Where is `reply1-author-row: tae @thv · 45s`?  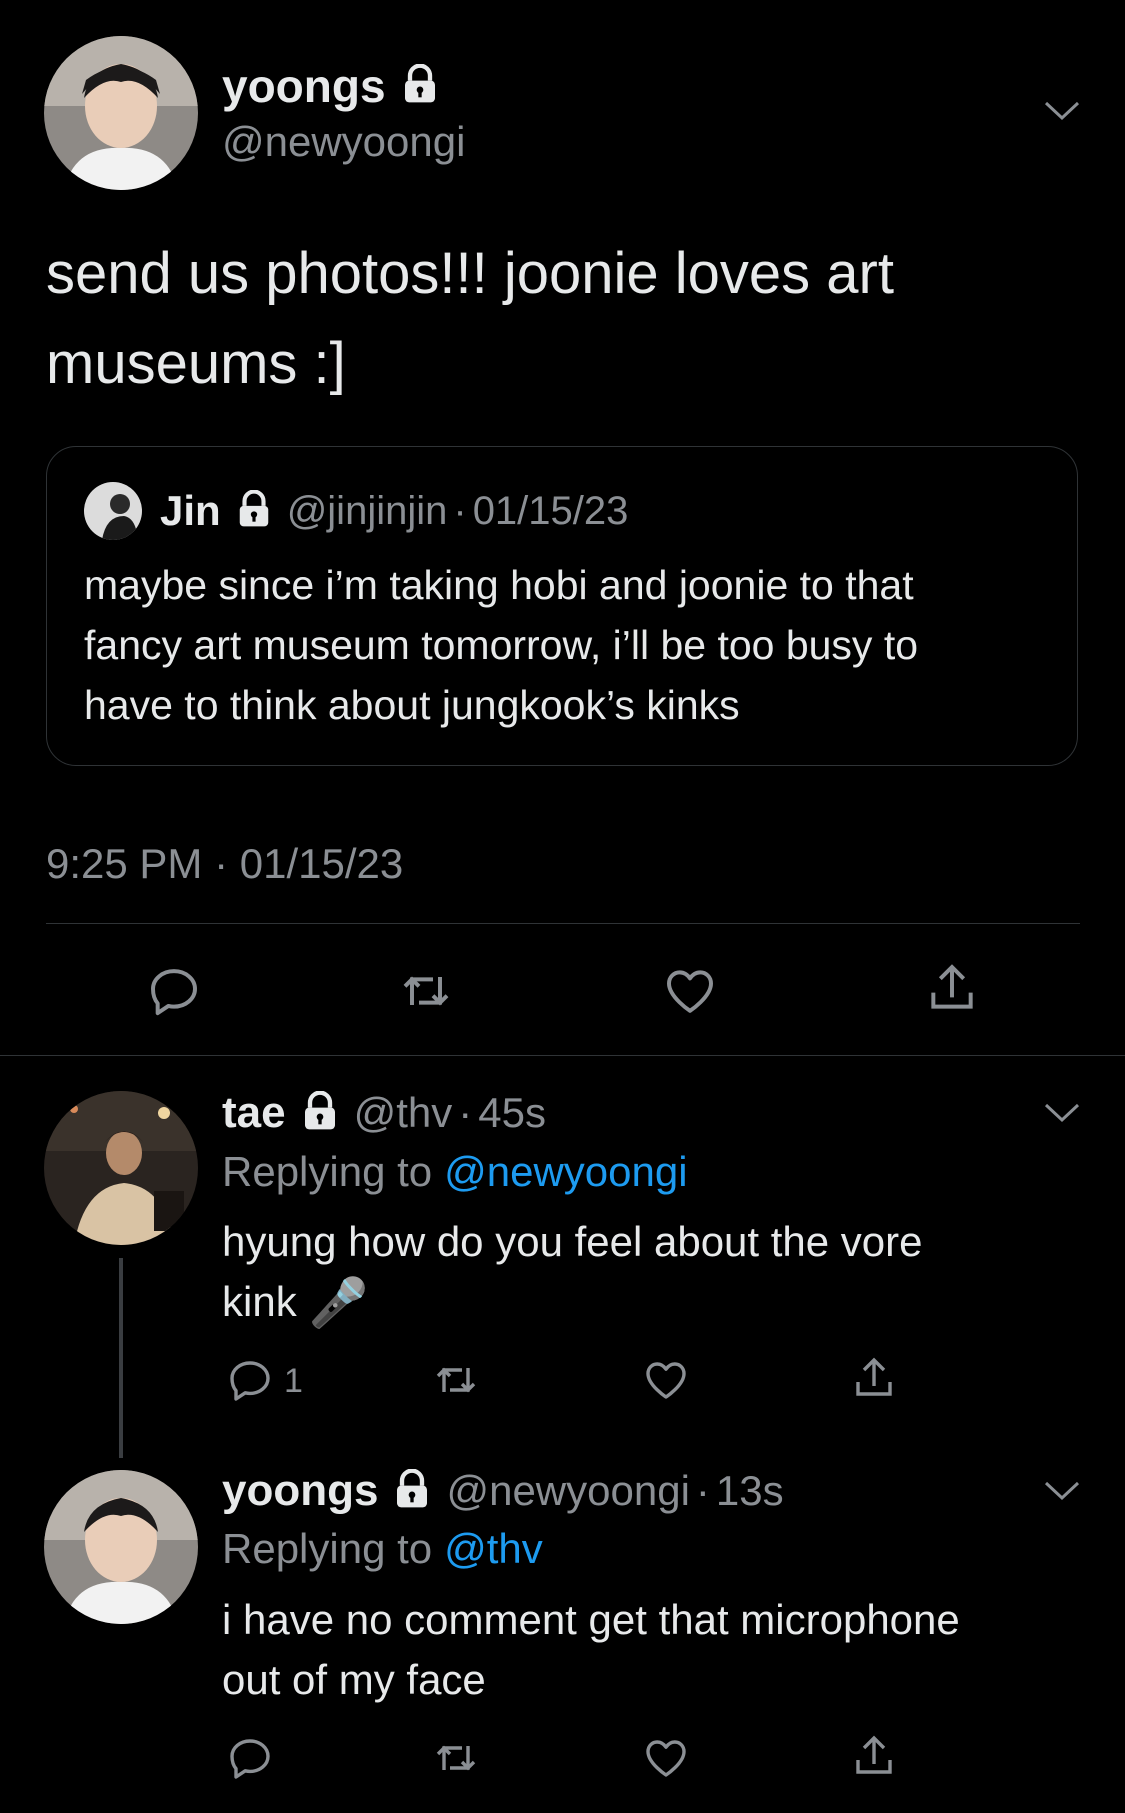
reply1-author-row: tae @thv · 45s is located at coordinates (384, 1113).